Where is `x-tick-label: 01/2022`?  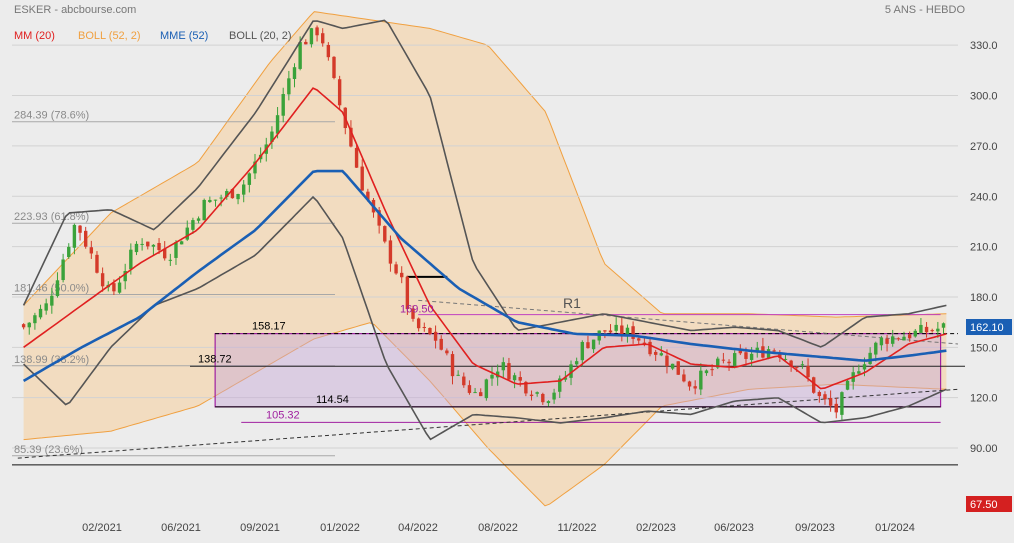 x-tick-label: 01/2022 is located at coordinates (340, 528).